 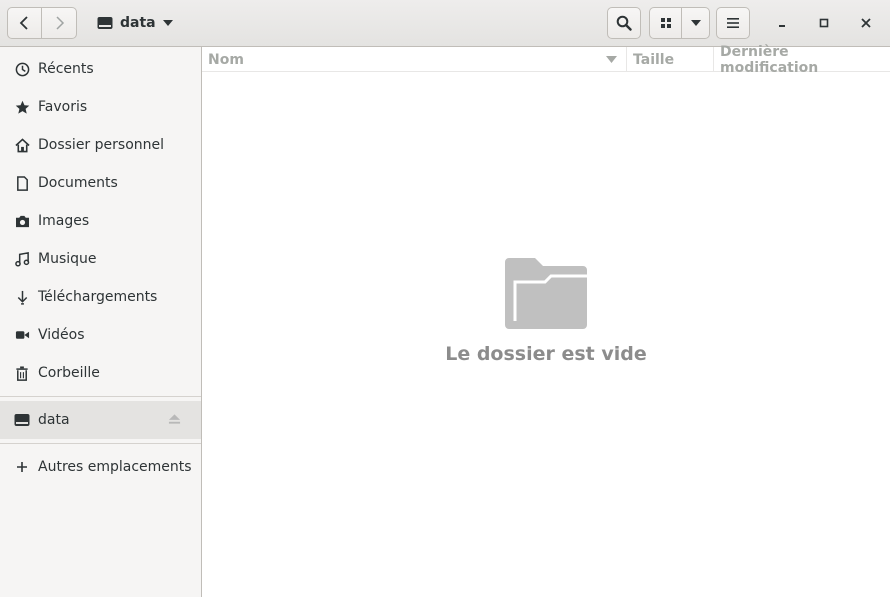 I want to click on maximize-icon, so click(x=824, y=23).